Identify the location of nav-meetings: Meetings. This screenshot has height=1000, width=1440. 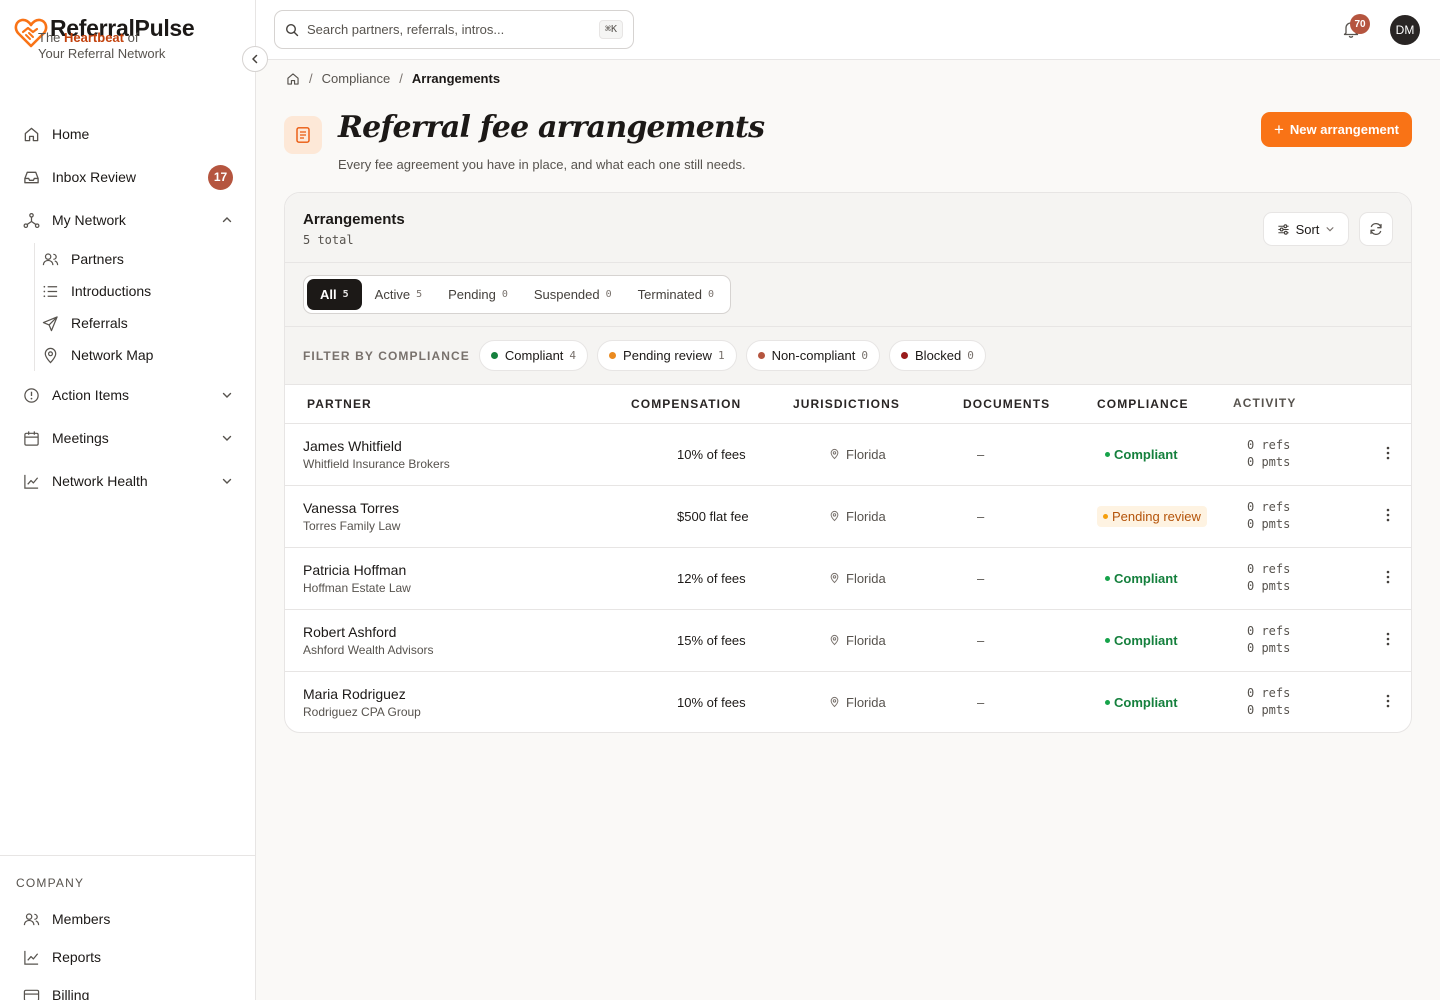
(127, 438).